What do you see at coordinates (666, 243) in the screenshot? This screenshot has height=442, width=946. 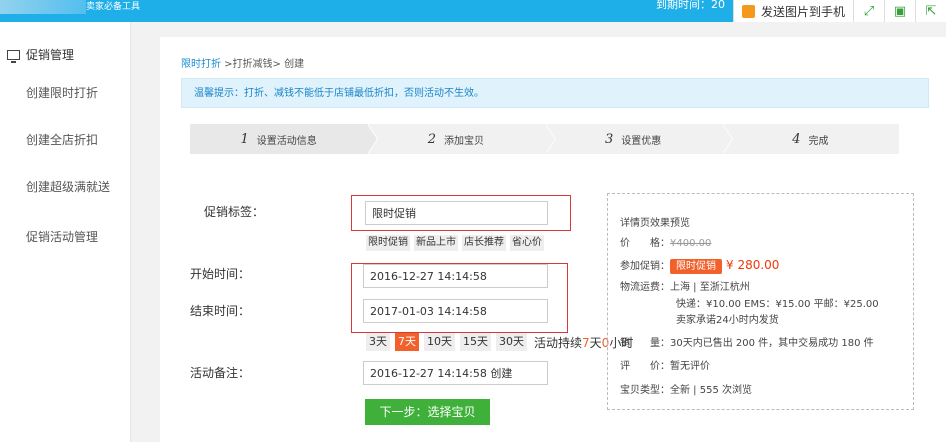 I see `preview-price-row: 价 格：¥400.00` at bounding box center [666, 243].